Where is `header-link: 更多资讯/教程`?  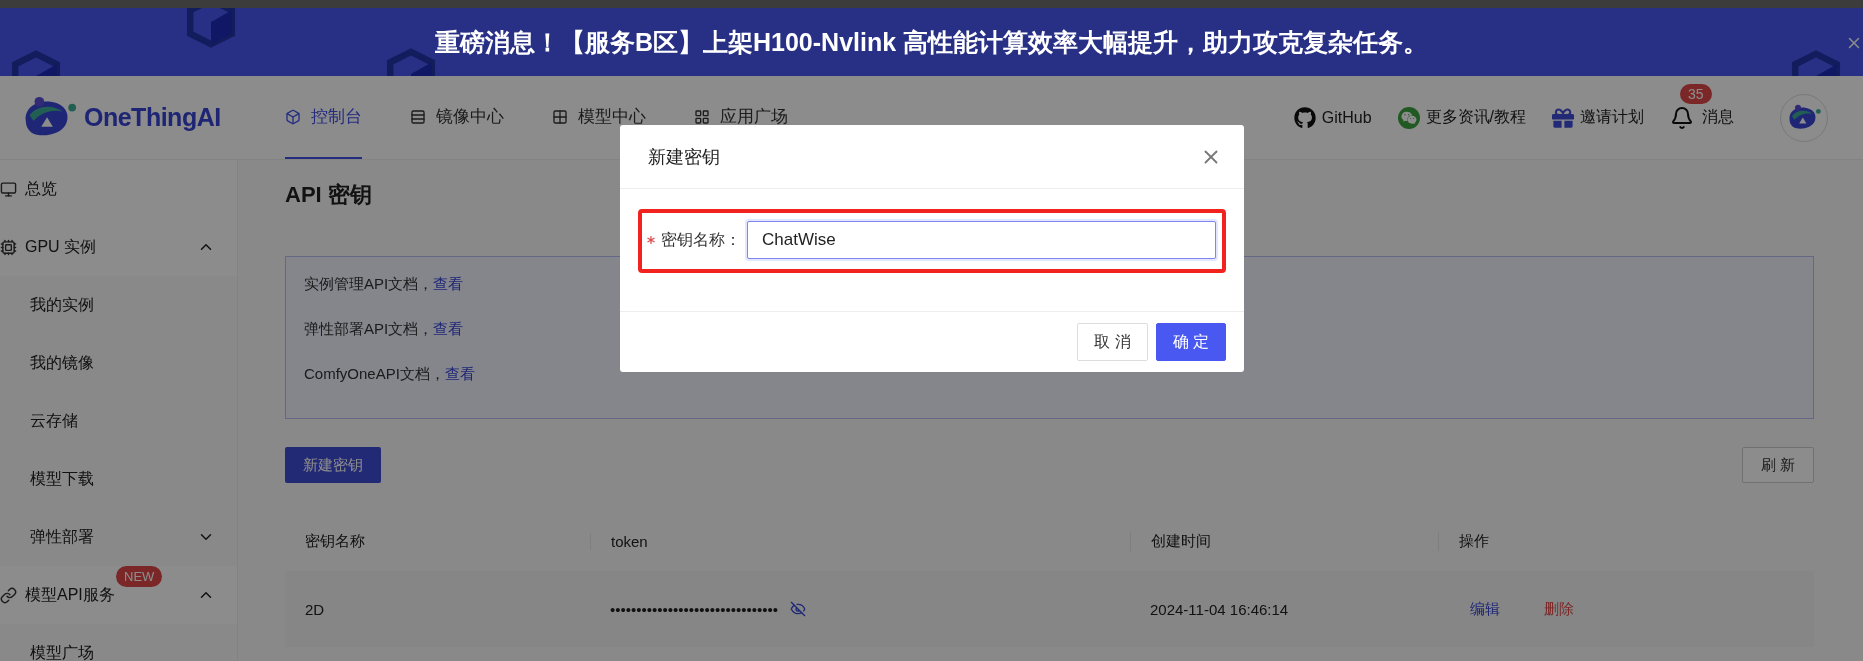 header-link: 更多资讯/教程 is located at coordinates (1461, 117).